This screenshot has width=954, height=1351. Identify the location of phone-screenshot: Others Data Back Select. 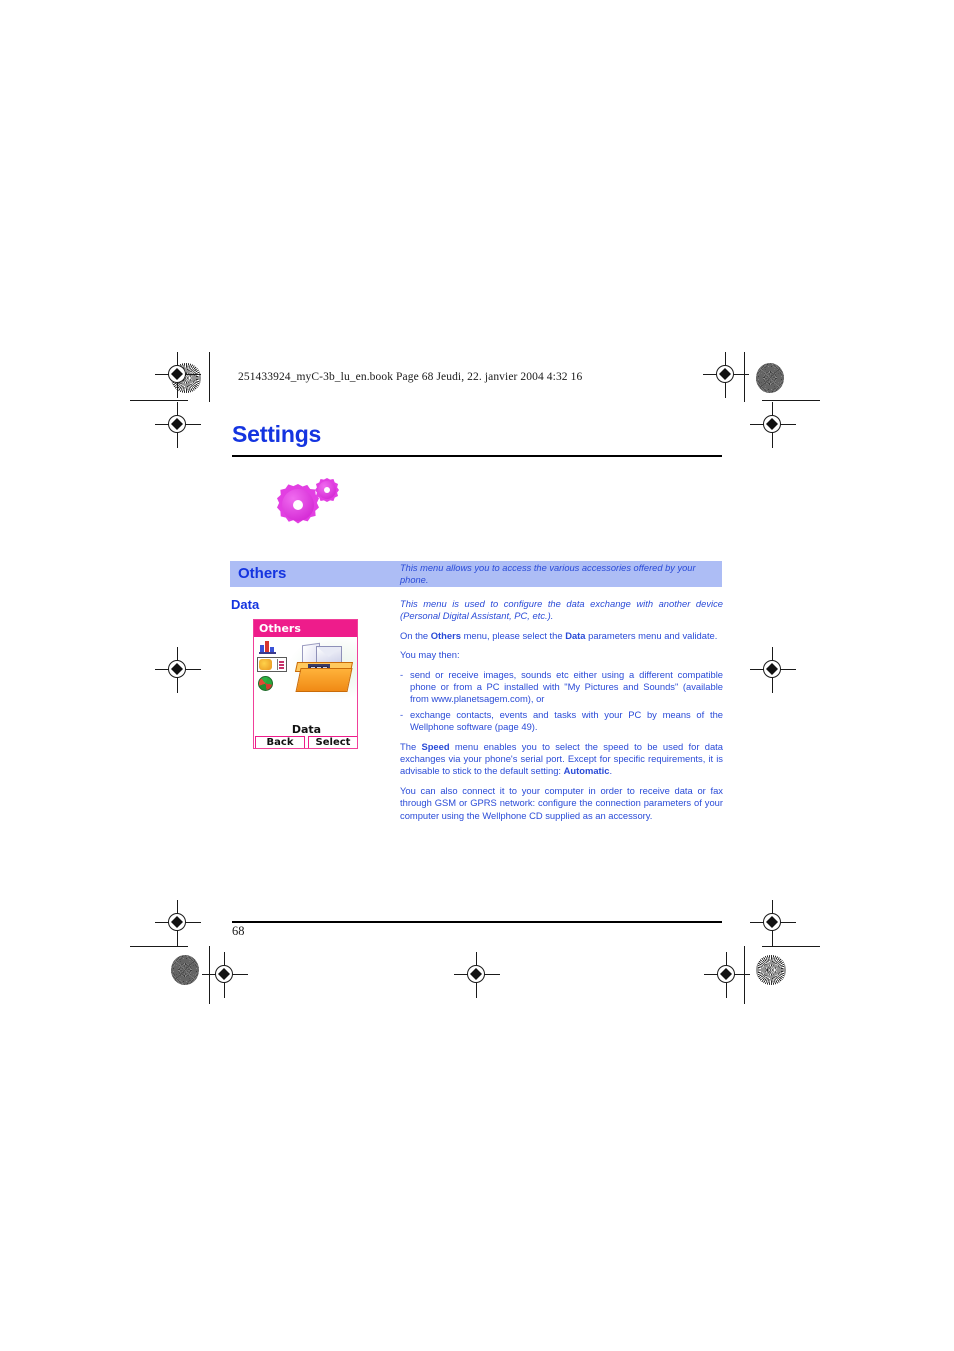
(305, 684).